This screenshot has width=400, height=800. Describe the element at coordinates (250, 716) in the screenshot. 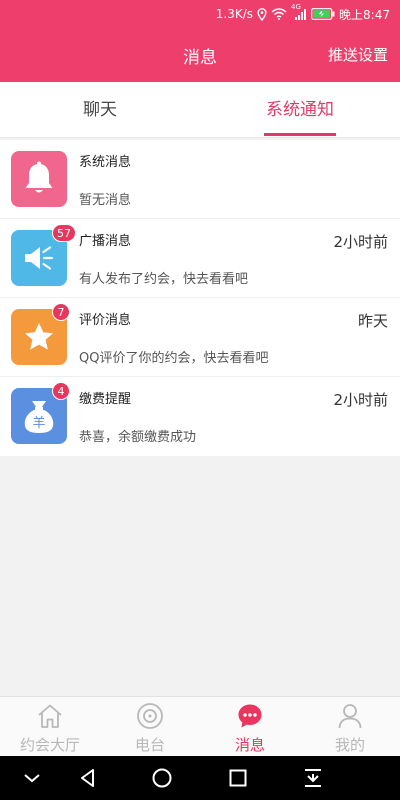

I see `chat-icon` at that location.